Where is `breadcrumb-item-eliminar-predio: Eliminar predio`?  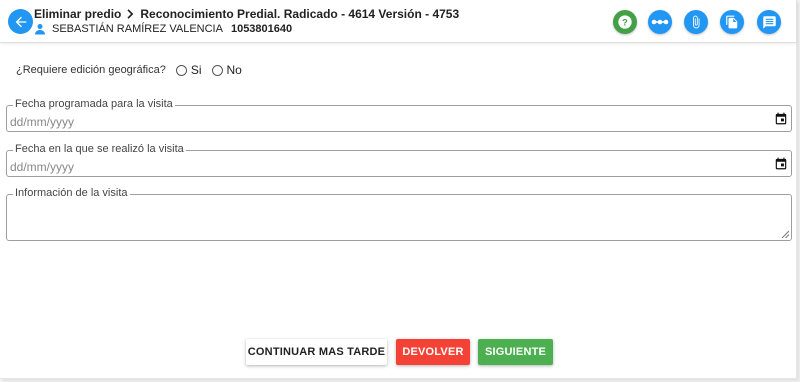 breadcrumb-item-eliminar-predio: Eliminar predio is located at coordinates (77, 14).